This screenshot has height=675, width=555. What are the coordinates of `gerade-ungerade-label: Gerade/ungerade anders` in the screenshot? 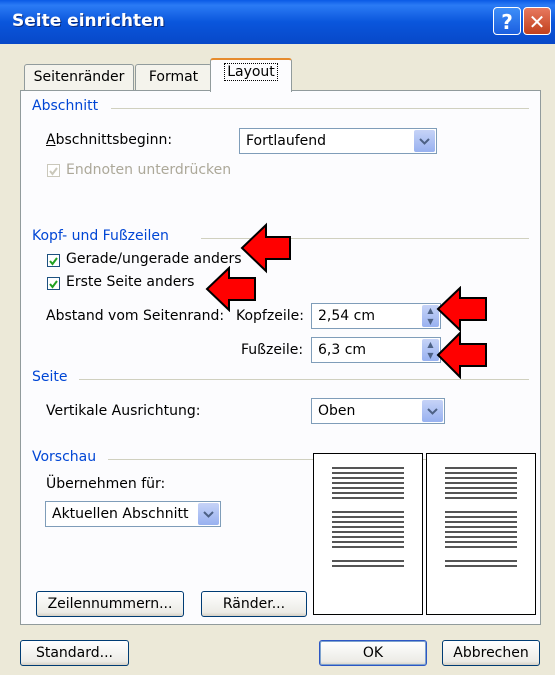 It's located at (154, 259).